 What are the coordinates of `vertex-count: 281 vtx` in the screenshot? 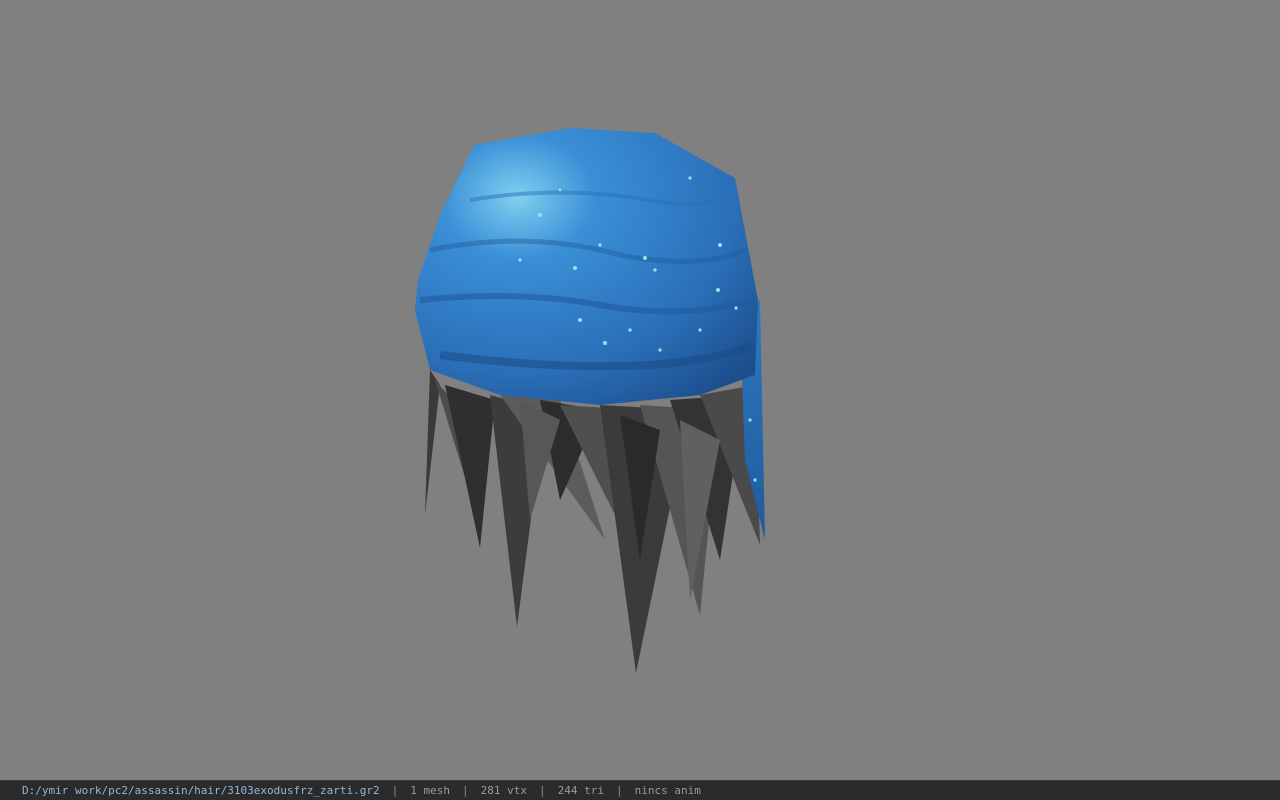 It's located at (503, 790).